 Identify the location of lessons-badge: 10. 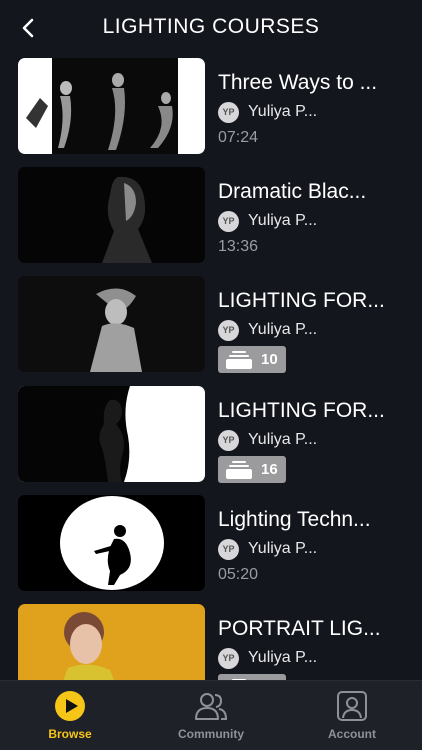
(252, 359).